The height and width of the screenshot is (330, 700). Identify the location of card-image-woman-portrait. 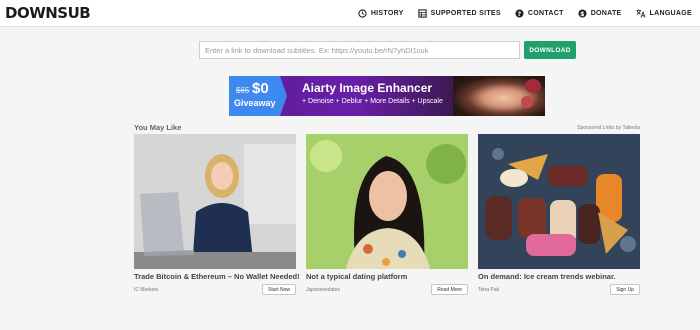
(387, 201).